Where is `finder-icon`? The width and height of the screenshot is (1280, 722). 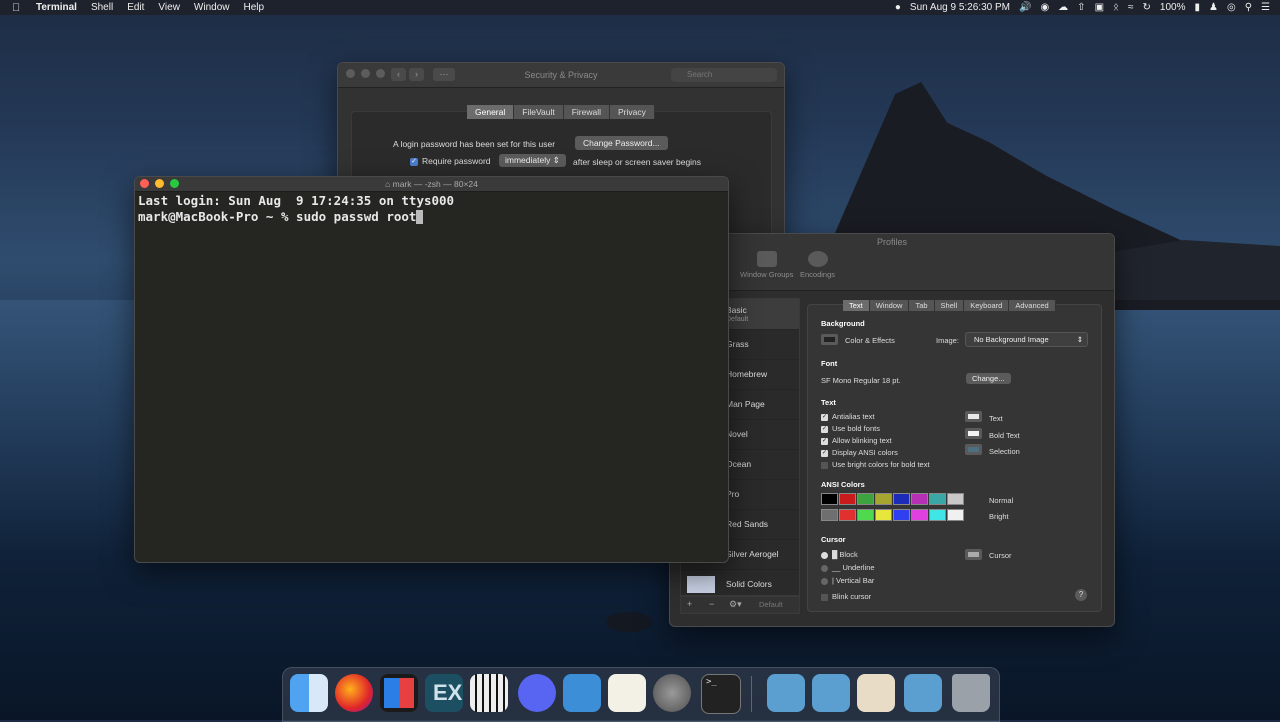
finder-icon is located at coordinates (309, 693).